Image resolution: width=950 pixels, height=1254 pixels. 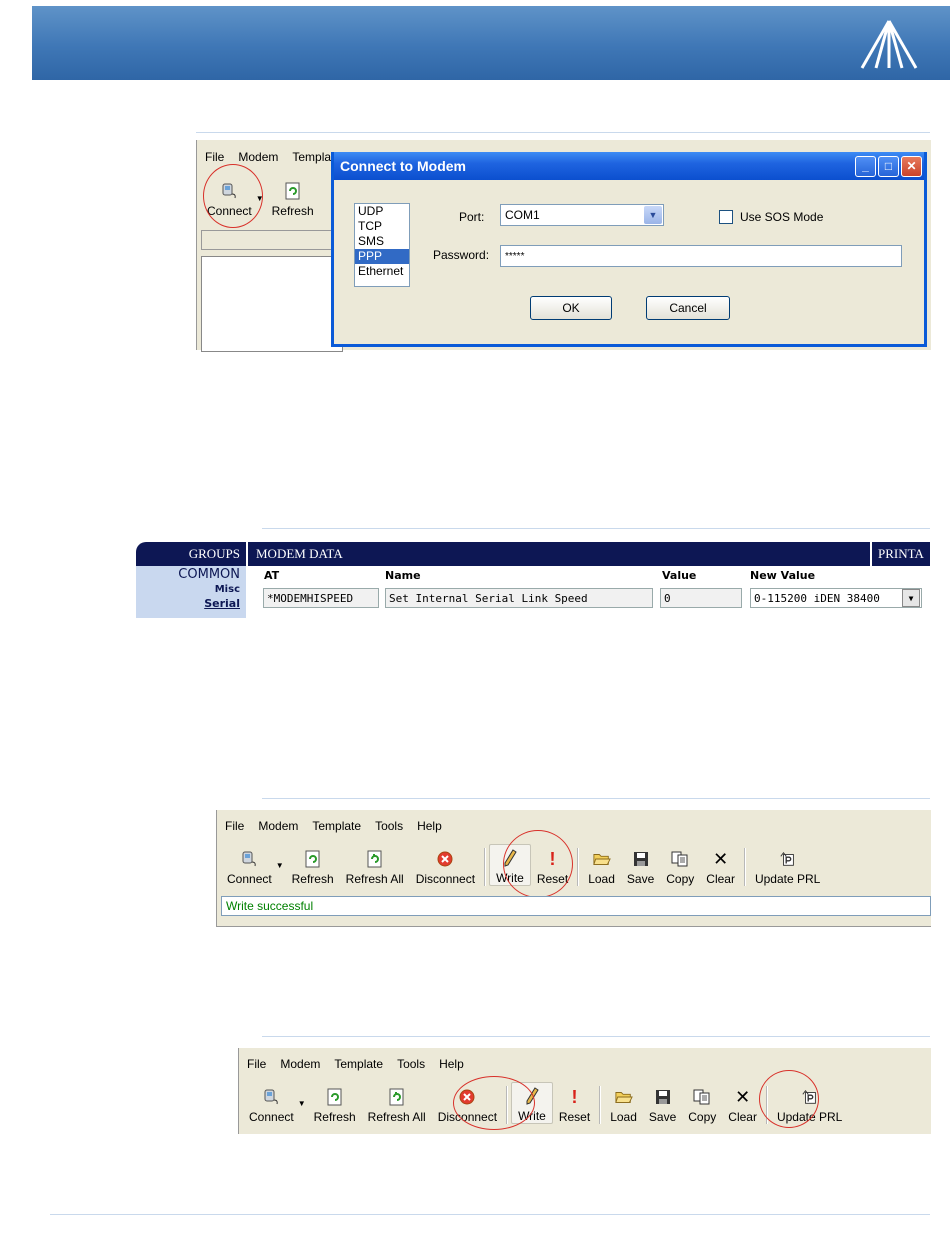 What do you see at coordinates (472, 217) in the screenshot?
I see `port-label: Port:` at bounding box center [472, 217].